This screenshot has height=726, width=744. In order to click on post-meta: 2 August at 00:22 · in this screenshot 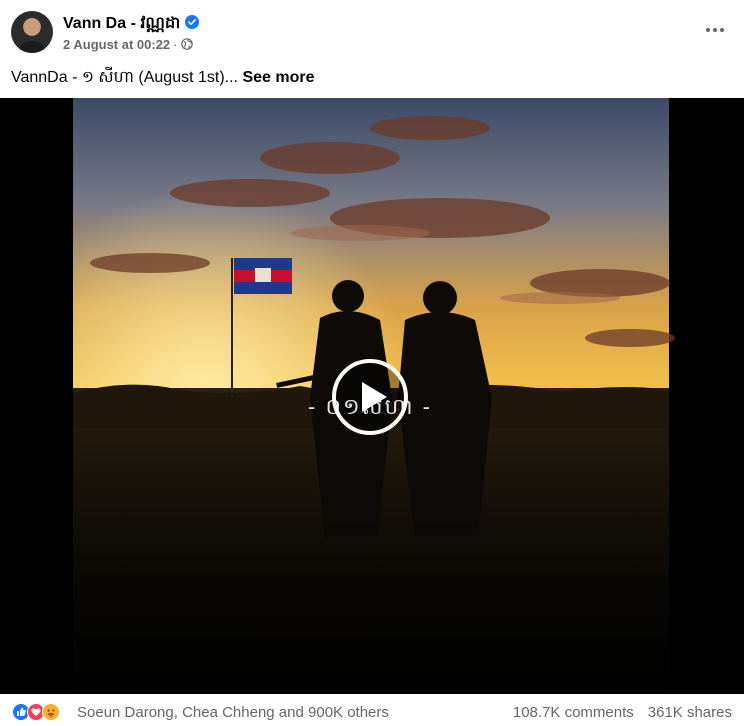, I will do `click(128, 44)`.